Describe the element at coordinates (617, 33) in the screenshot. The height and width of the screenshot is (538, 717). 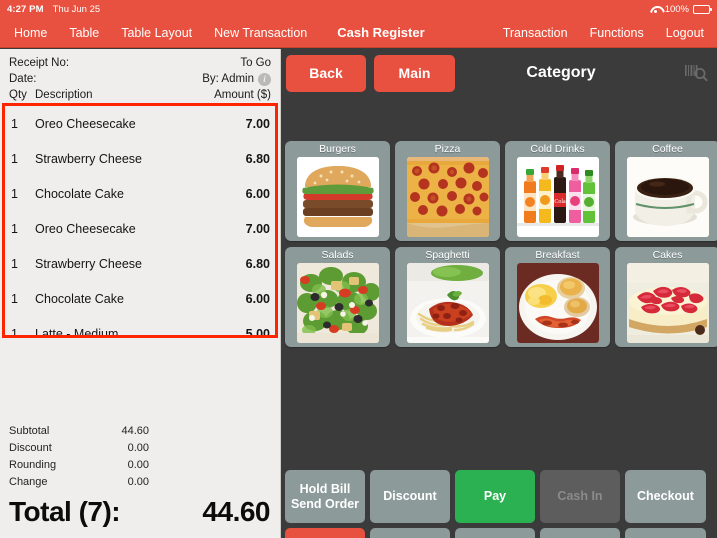
I see `nav-item-functions: Functions` at that location.